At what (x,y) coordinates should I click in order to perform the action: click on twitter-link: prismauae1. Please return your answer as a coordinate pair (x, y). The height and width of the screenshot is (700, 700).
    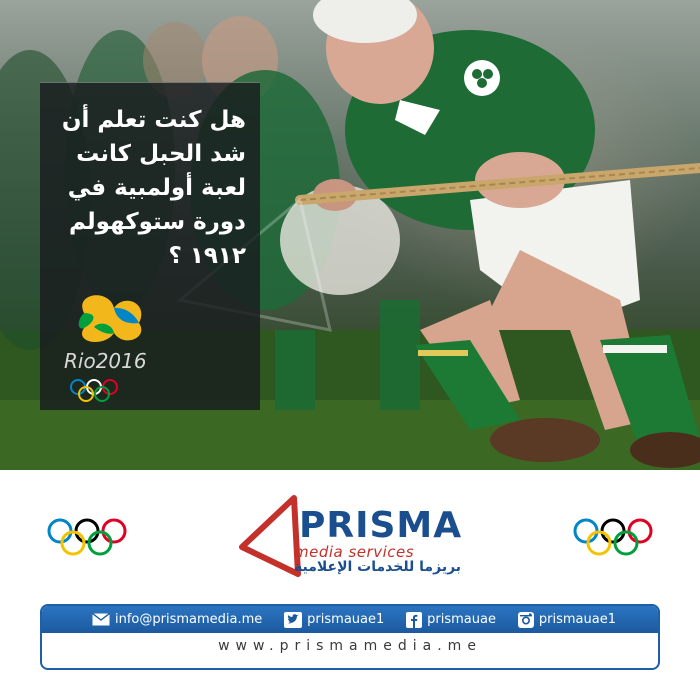
    Looking at the image, I should click on (334, 619).